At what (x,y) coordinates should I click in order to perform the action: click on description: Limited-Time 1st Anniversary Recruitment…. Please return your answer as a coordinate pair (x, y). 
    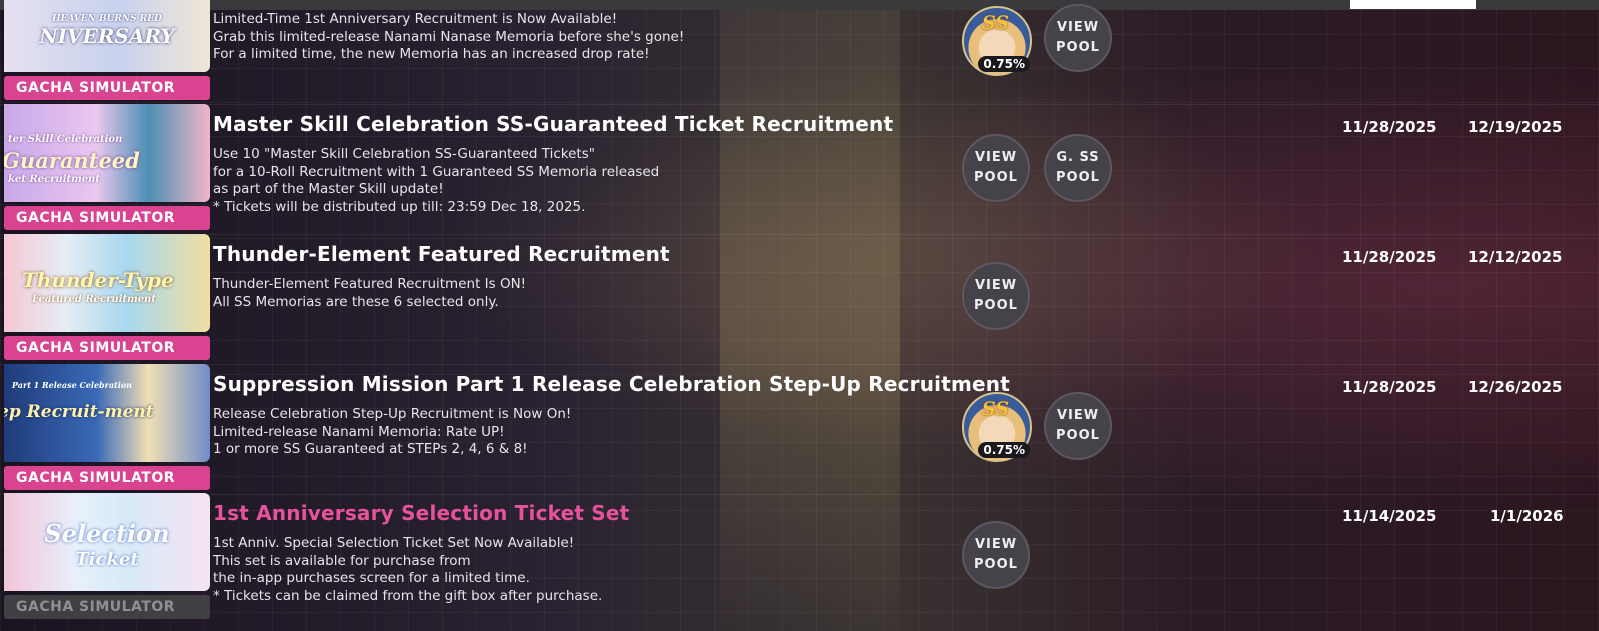
    Looking at the image, I should click on (448, 37).